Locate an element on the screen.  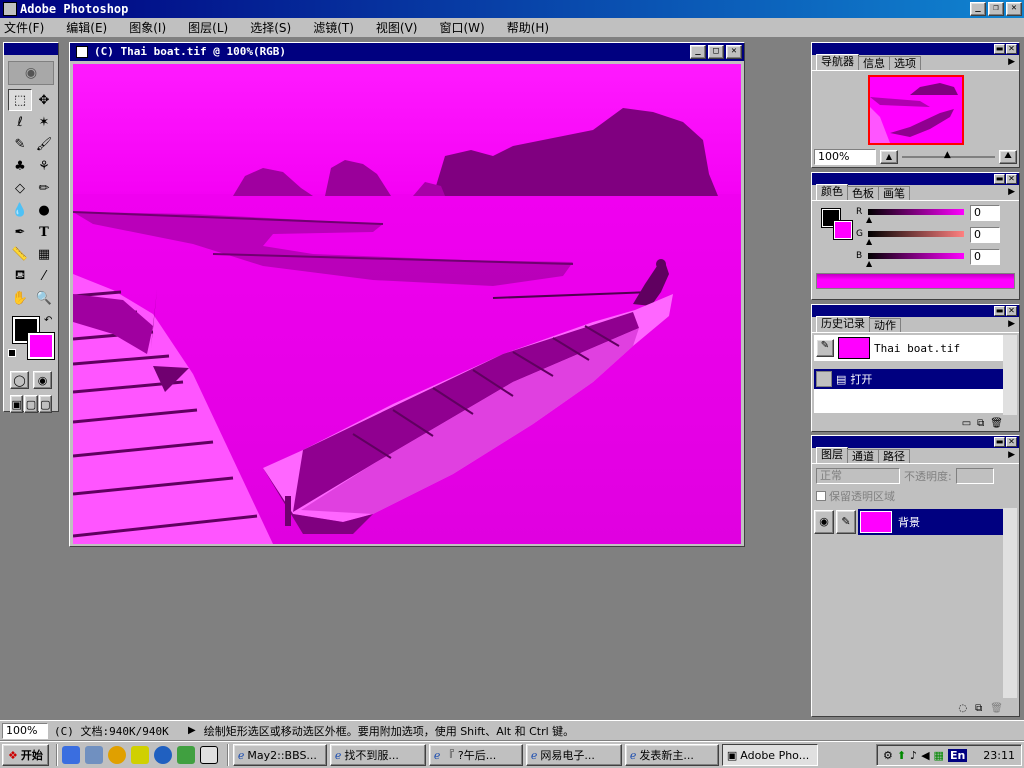
menu-help: 帮助(H) is located at coordinates (528, 27).